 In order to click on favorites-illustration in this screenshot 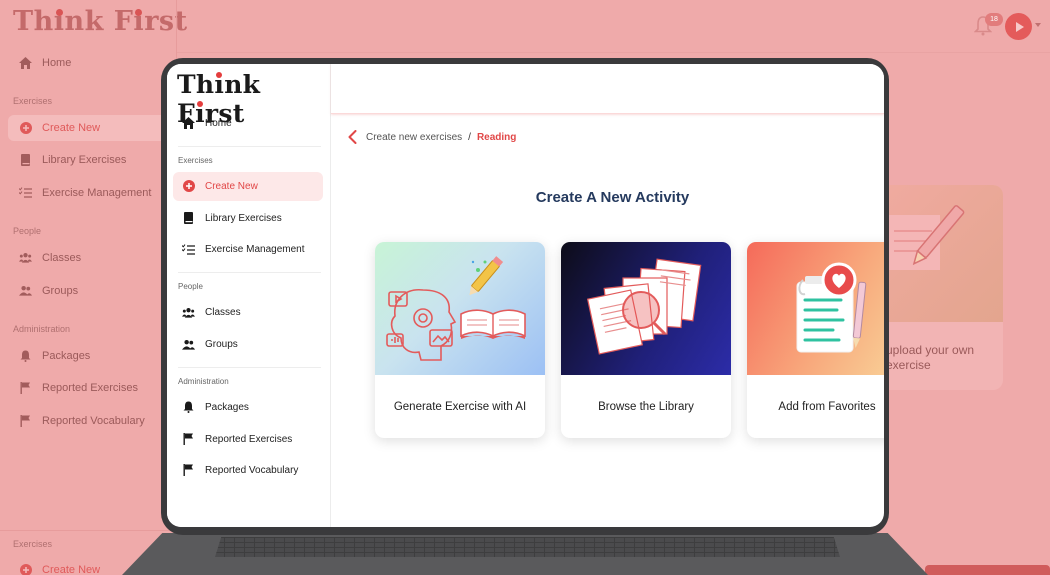, I will do `click(815, 308)`.